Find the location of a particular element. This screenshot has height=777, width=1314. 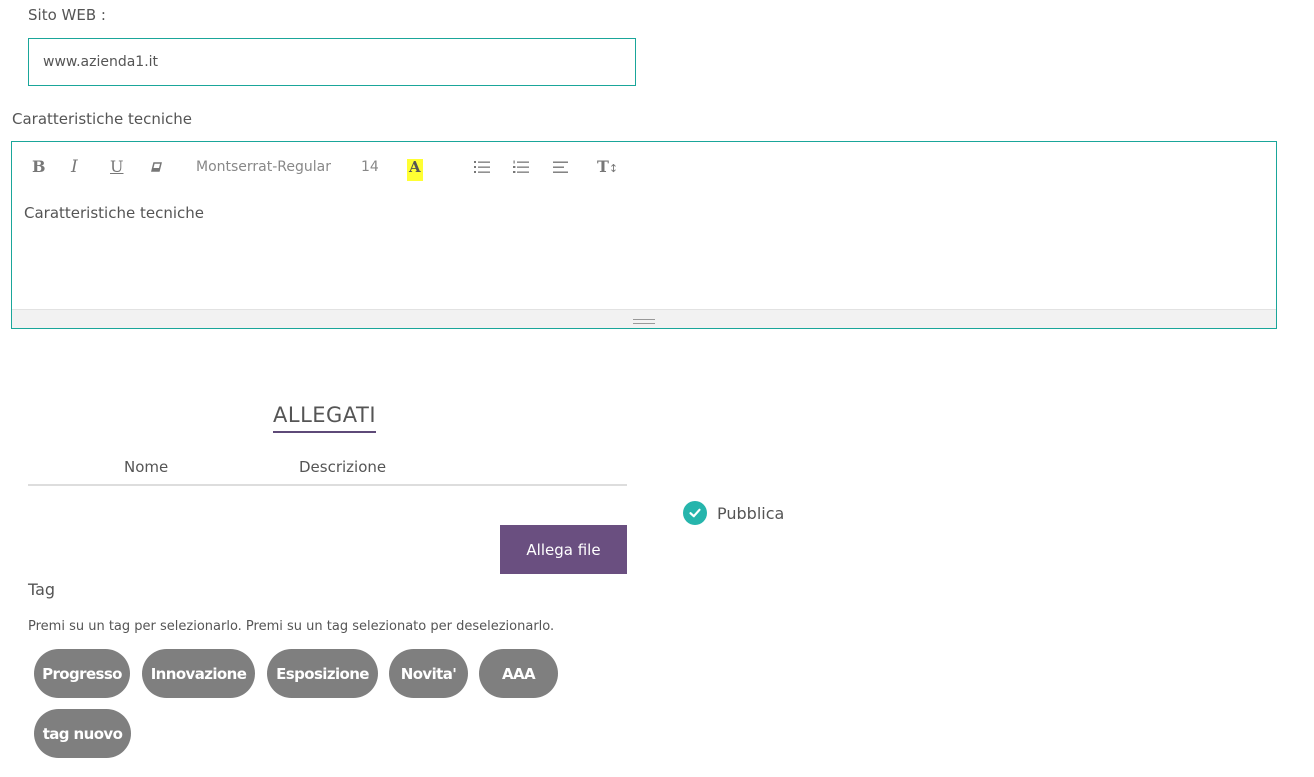

underline-button: U is located at coordinates (116, 167).